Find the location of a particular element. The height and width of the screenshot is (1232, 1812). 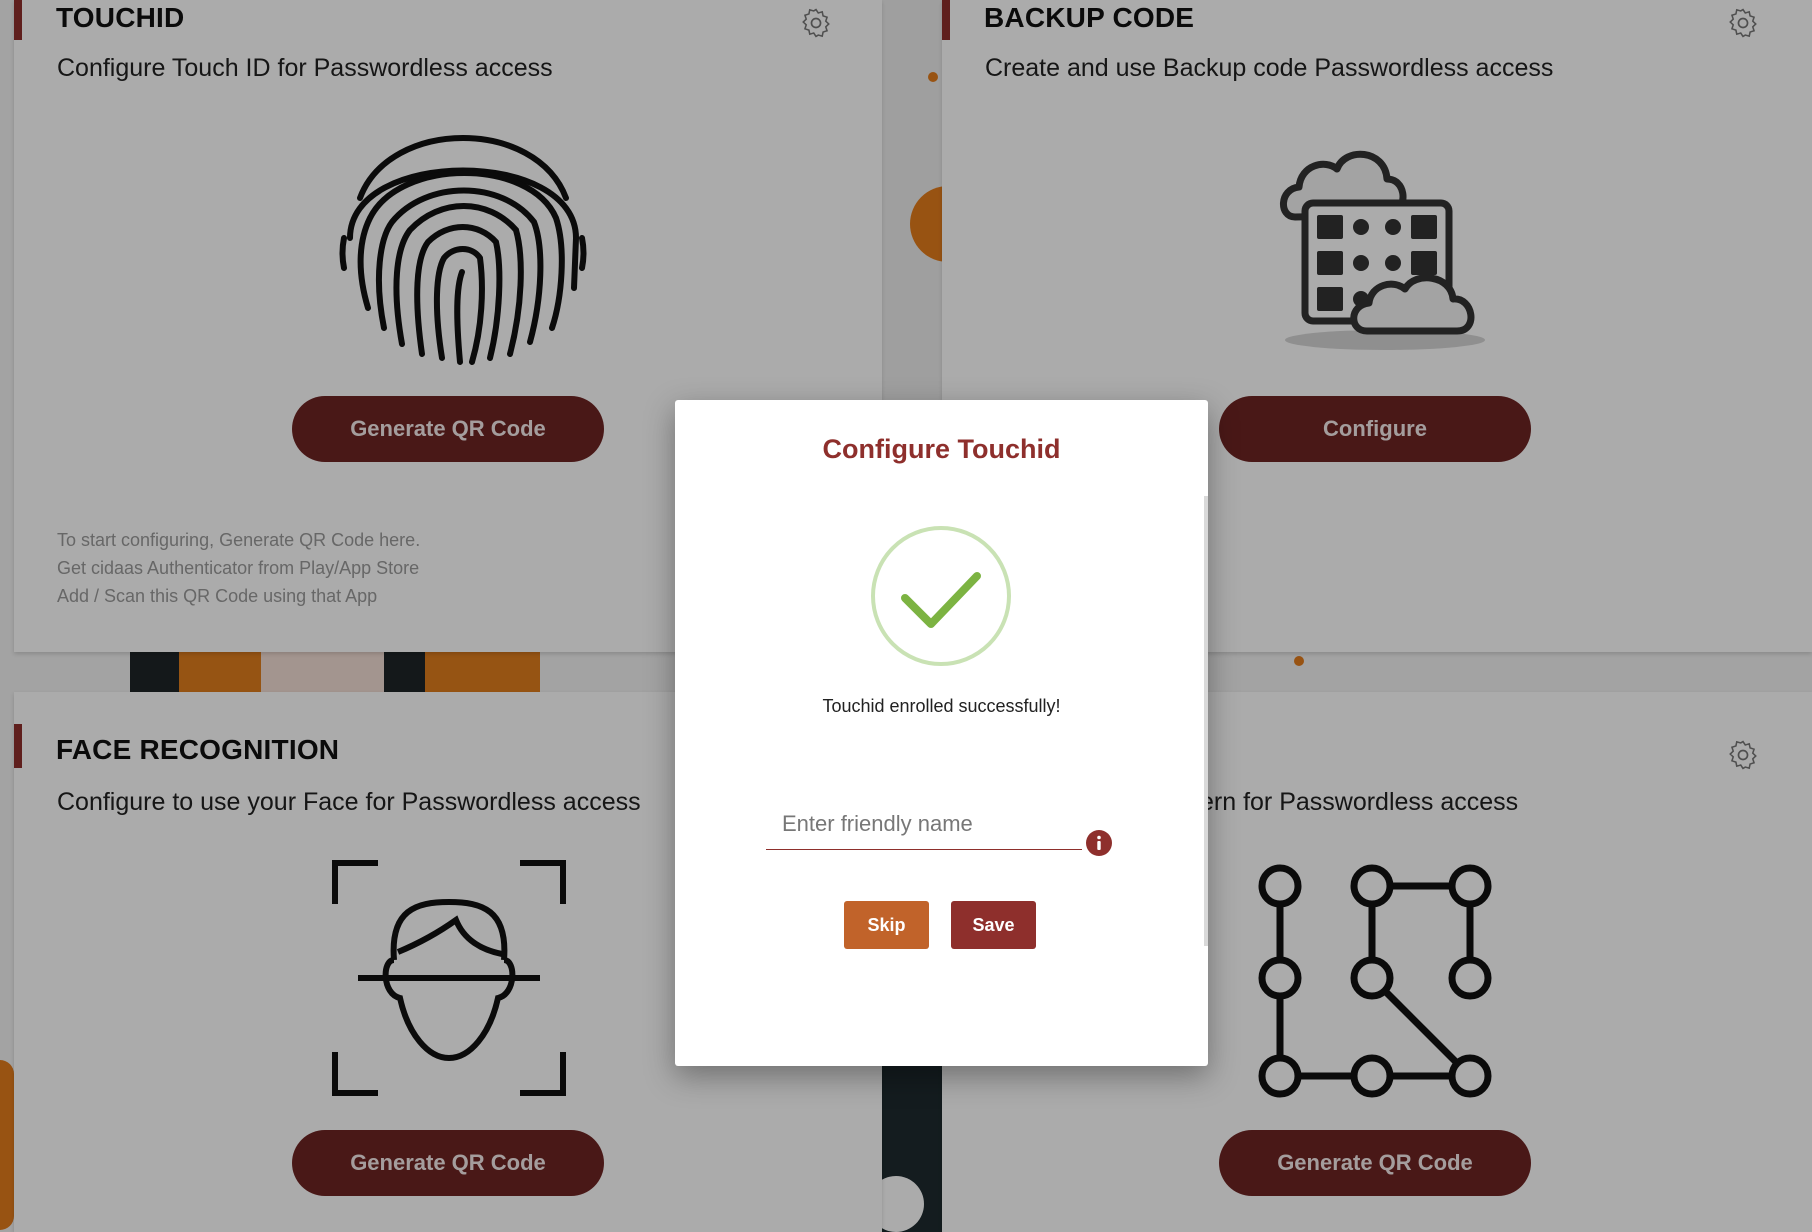

save-button: Save is located at coordinates (993, 925).